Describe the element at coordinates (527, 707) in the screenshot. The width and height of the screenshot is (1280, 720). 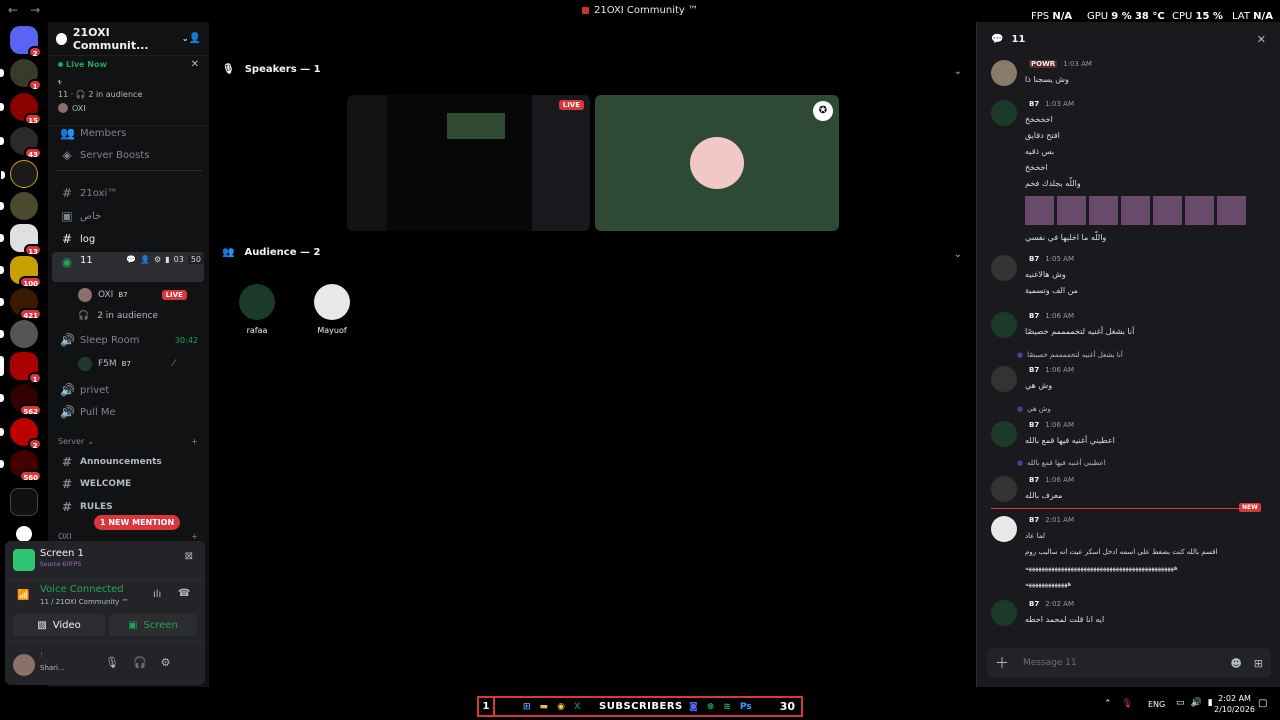
I see `windows-icon: ⊞` at that location.